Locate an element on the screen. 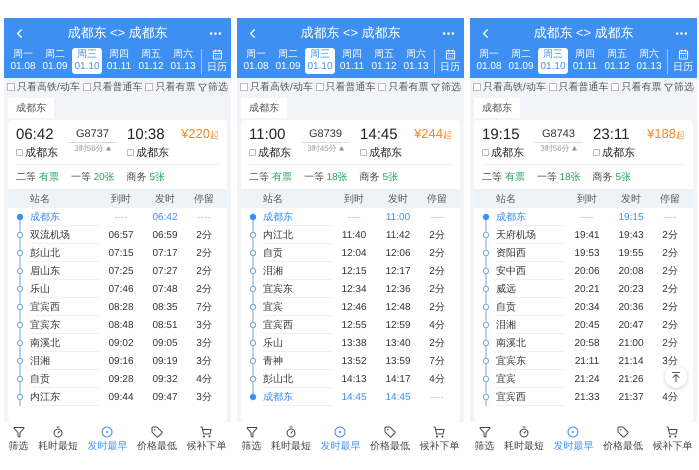  departure-cell-text: 21:14 is located at coordinates (631, 361).